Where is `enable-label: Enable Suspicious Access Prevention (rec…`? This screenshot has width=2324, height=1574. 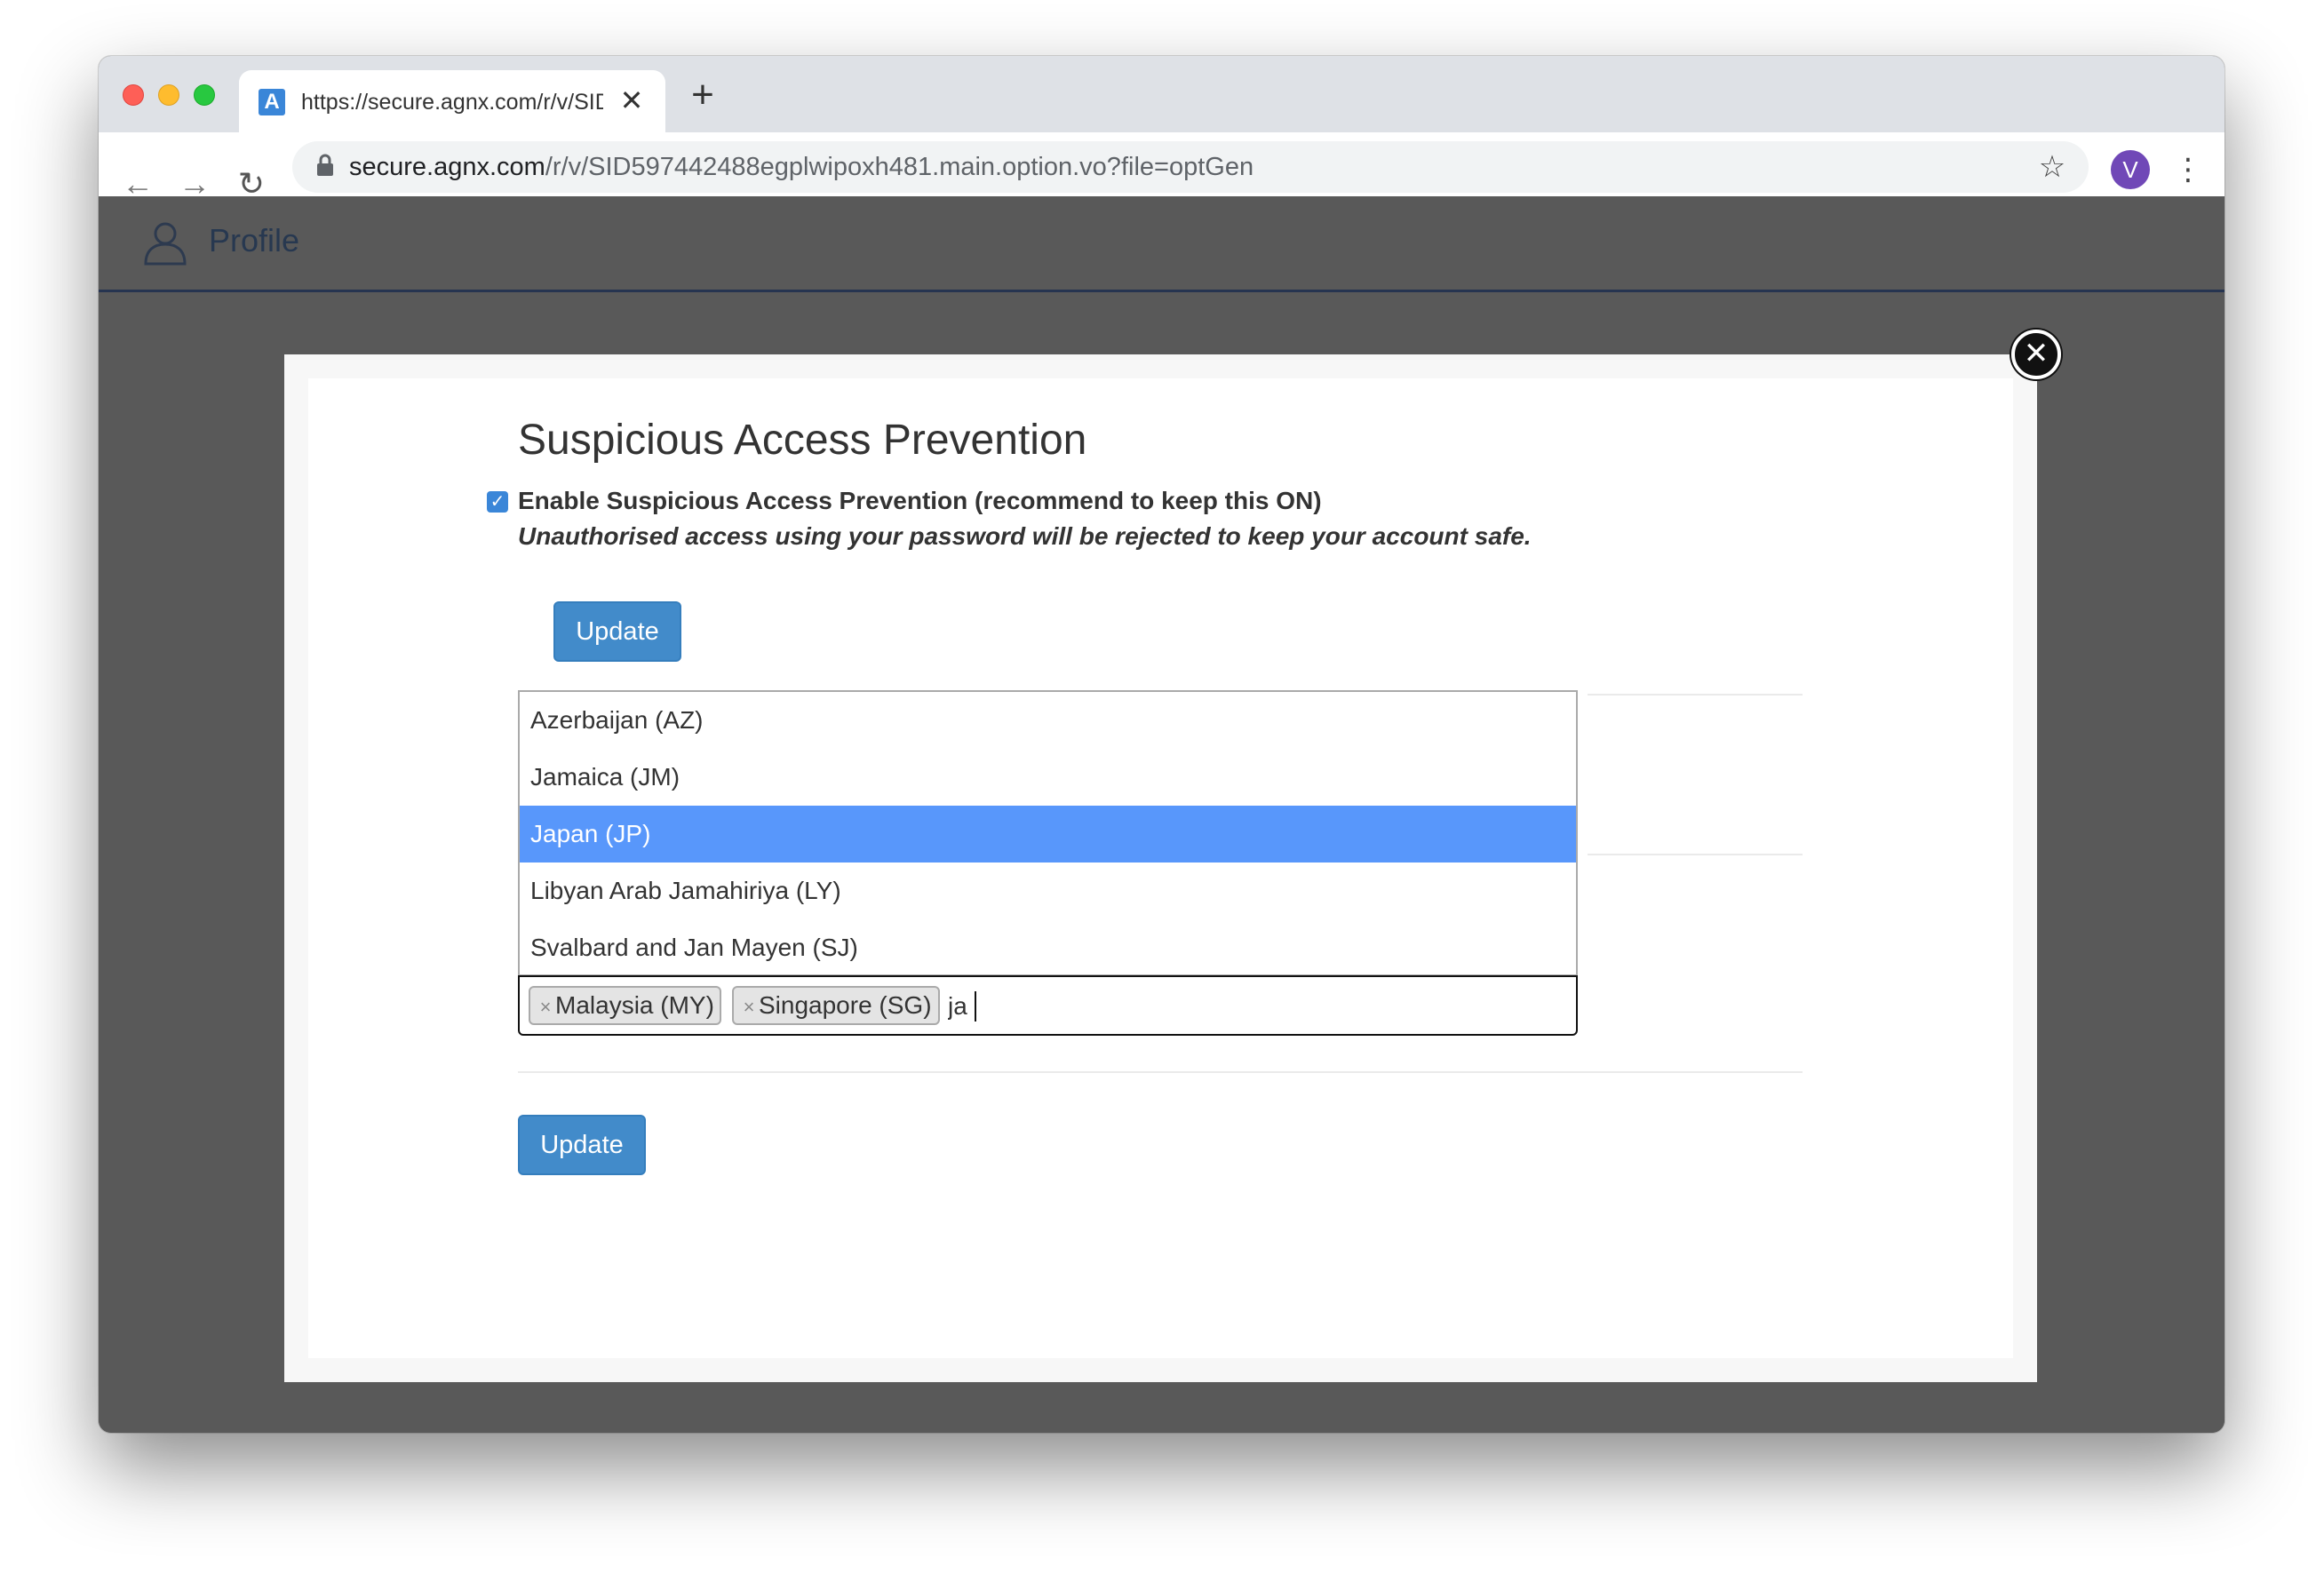 enable-label: Enable Suspicious Access Prevention (rec… is located at coordinates (920, 501).